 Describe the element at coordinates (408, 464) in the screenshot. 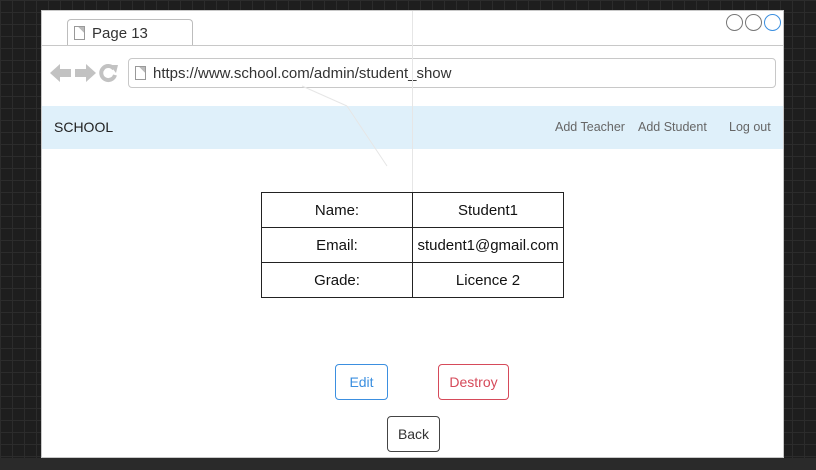

I see `canvas-bottom-bar` at that location.